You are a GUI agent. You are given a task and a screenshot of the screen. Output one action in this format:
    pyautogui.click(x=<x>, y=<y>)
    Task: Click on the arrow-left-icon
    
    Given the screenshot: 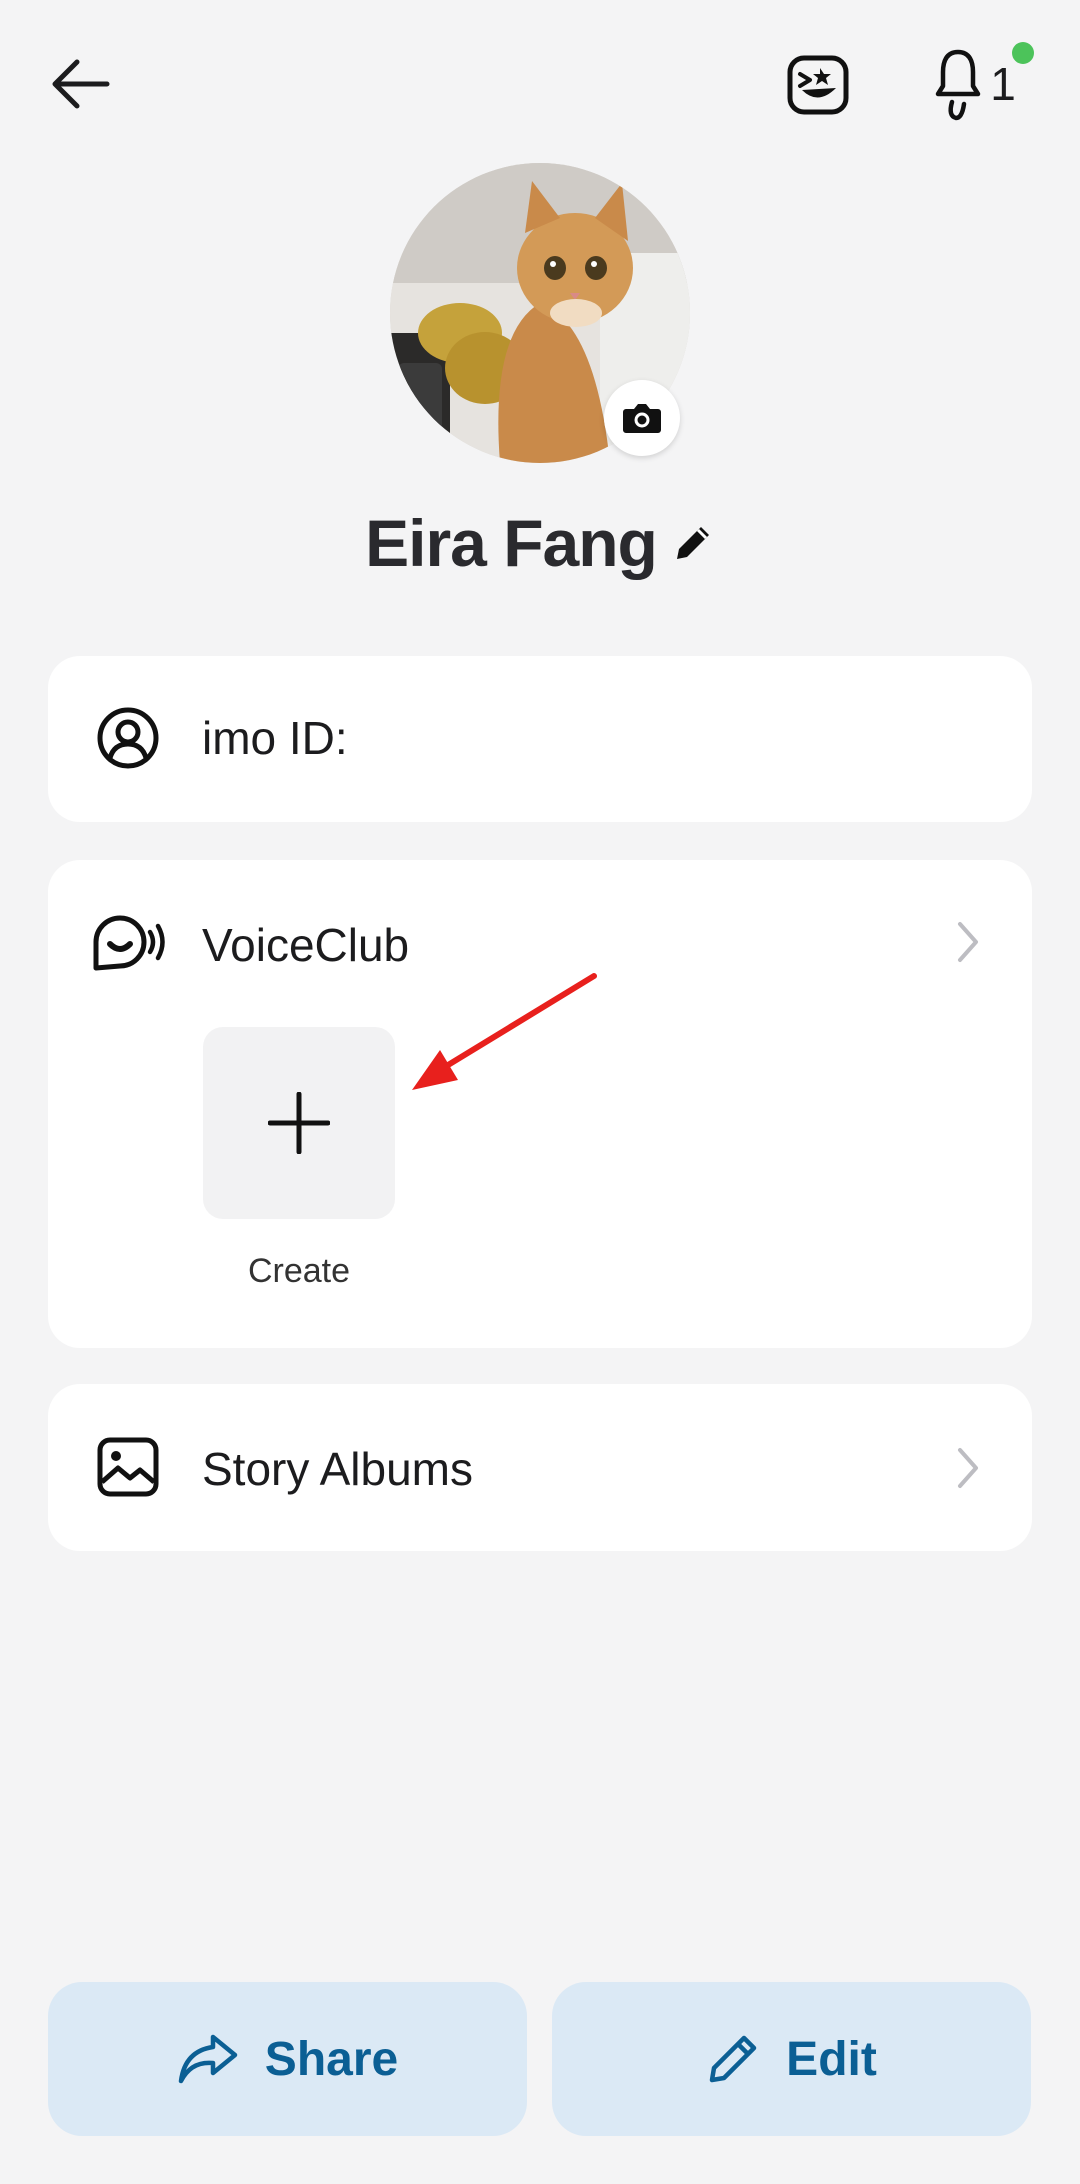 What is the action you would take?
    pyautogui.click(x=81, y=84)
    